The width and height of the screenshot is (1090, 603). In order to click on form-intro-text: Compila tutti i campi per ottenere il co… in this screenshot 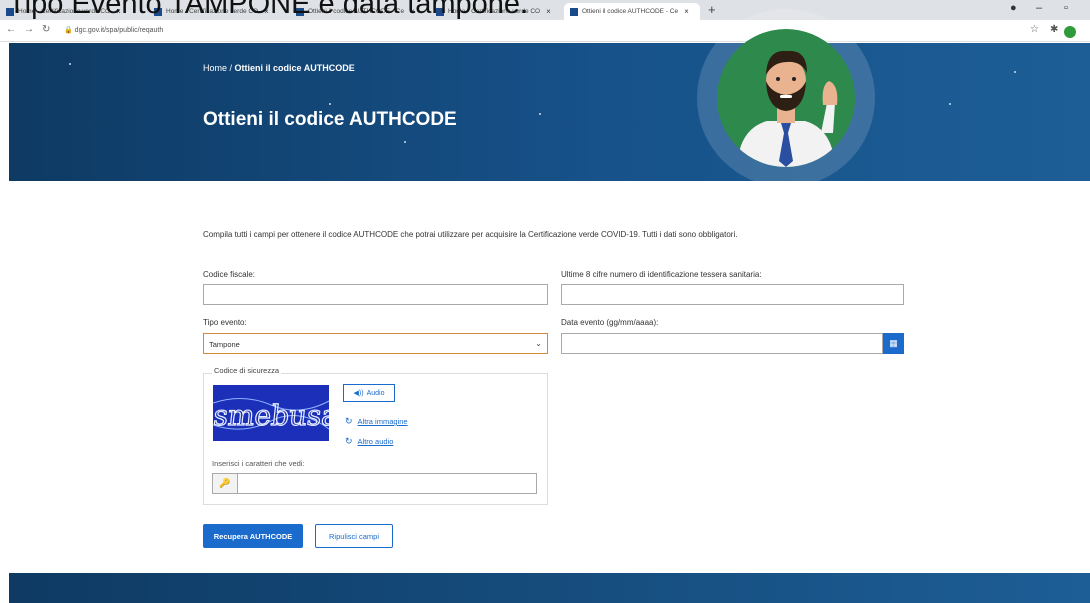, I will do `click(470, 234)`.